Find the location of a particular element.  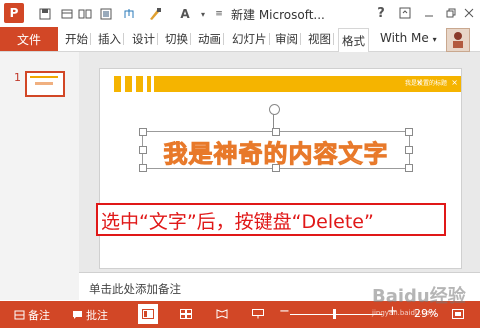

notes-icon is located at coordinates (19, 315).